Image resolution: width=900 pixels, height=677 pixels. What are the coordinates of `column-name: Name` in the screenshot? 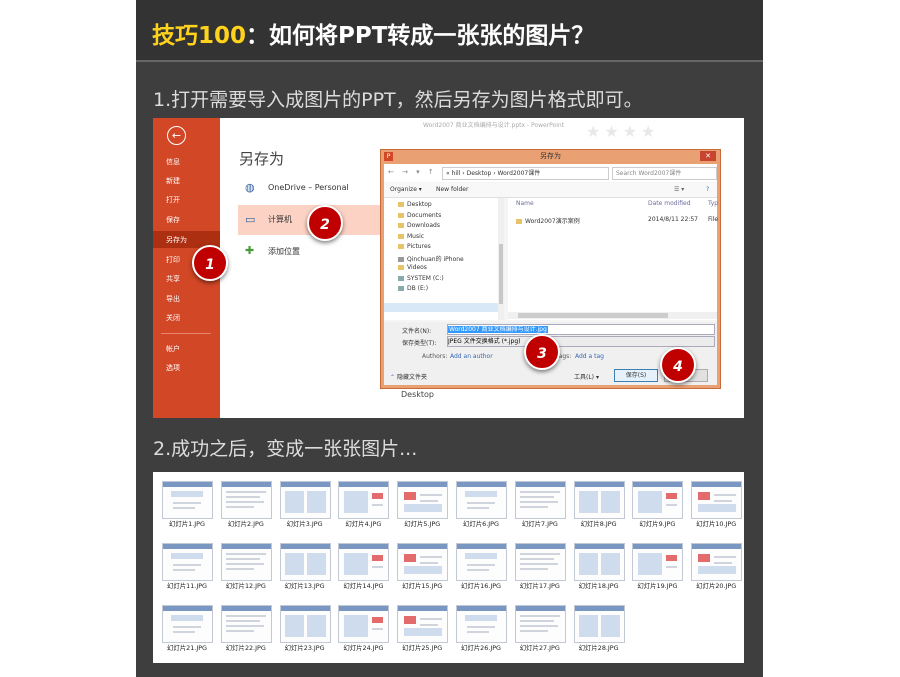 It's located at (525, 203).